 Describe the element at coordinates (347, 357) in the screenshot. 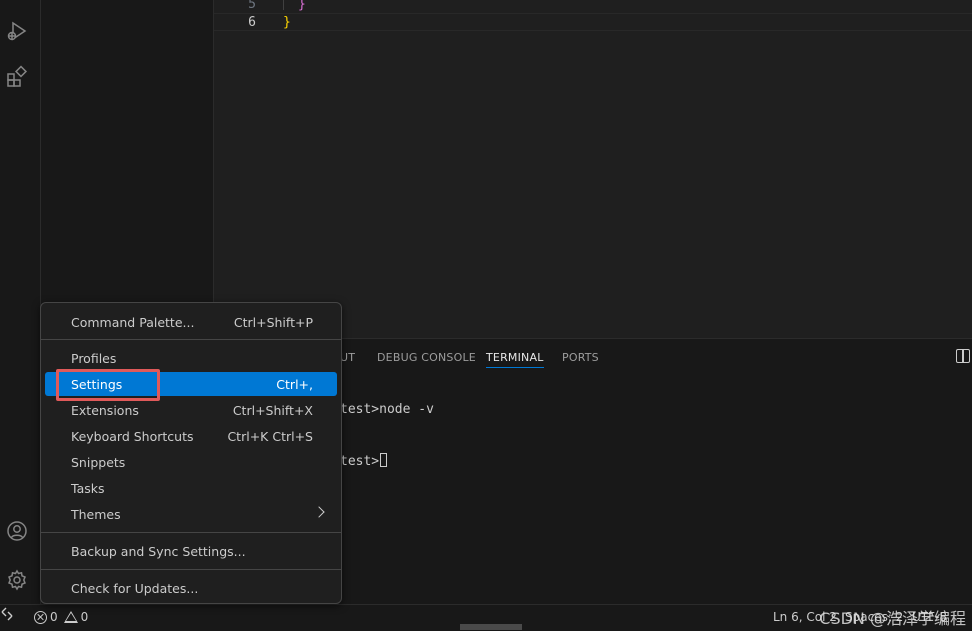

I see `tab-output: UT` at that location.